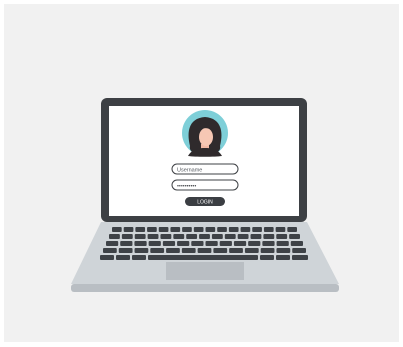 The height and width of the screenshot is (347, 403). I want to click on username-field: Username, so click(205, 169).